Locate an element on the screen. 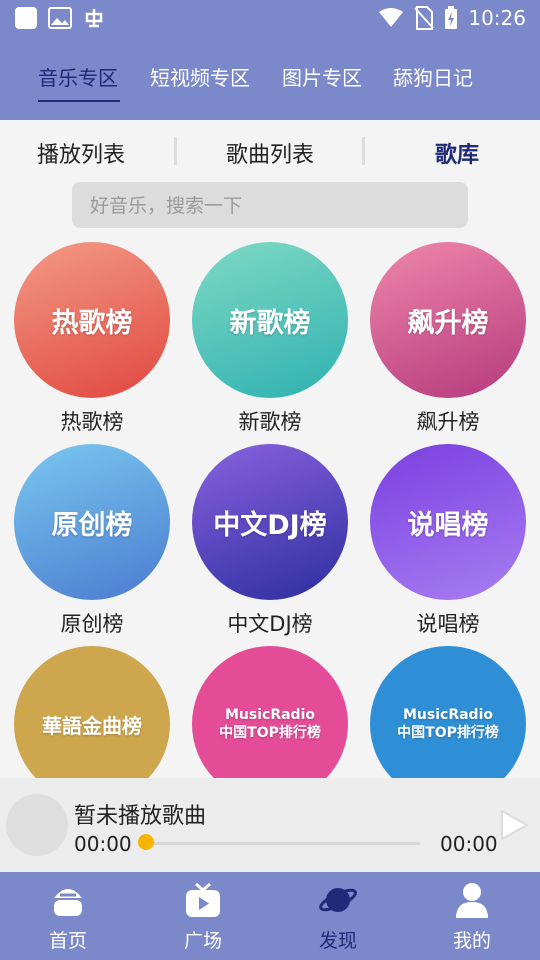  chart-label: 原创榜 is located at coordinates (92, 624).